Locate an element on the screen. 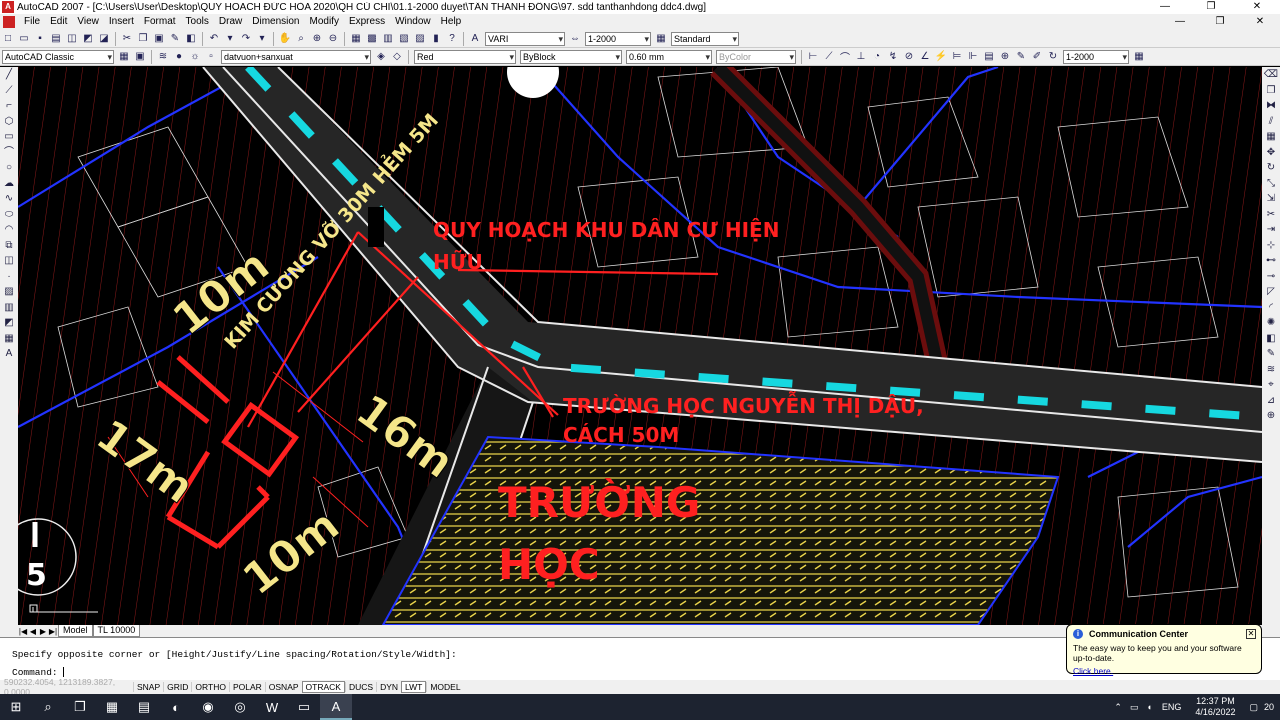 The image size is (1280, 720). open-file-icon: ▭ is located at coordinates (24, 39).